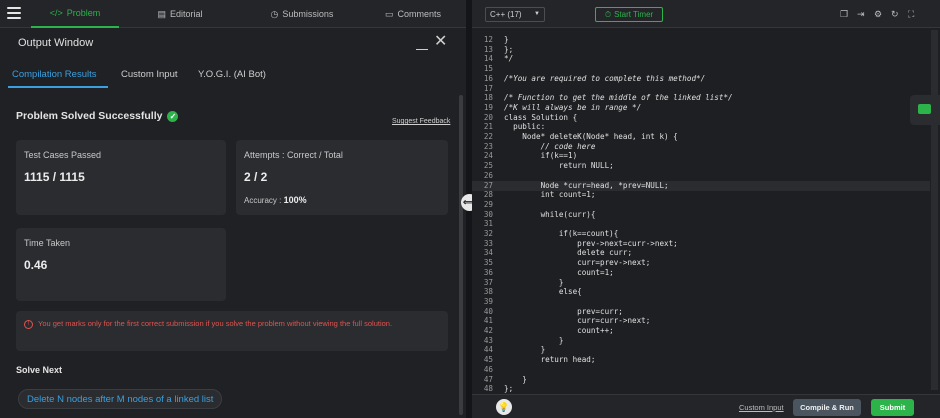  Describe the element at coordinates (701, 50) in the screenshot. I see `code-line: 13};` at that location.